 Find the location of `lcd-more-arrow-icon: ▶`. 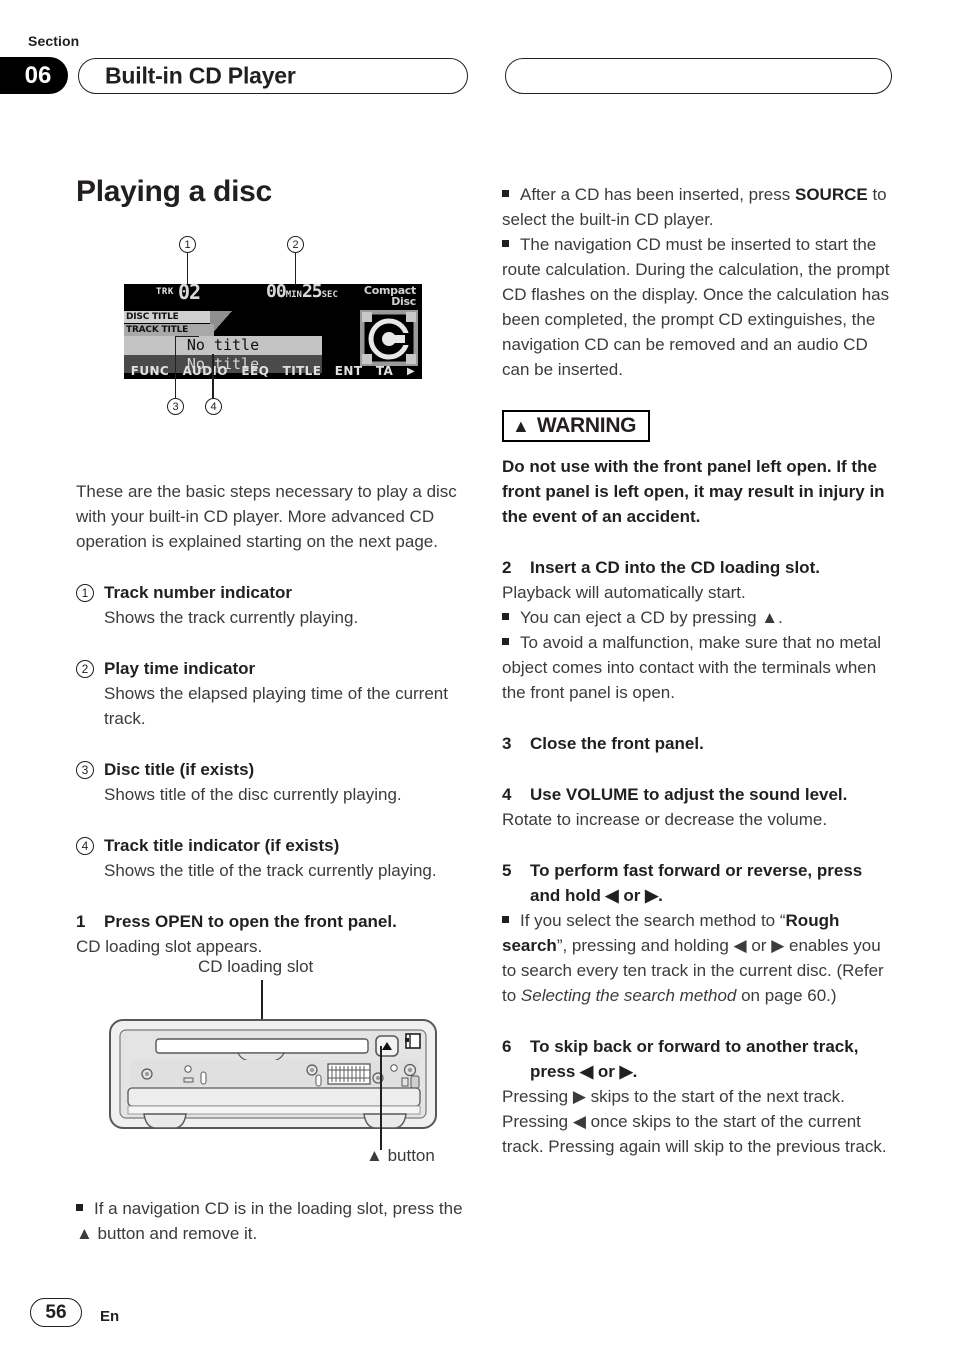

lcd-more-arrow-icon: ▶ is located at coordinates (411, 371).